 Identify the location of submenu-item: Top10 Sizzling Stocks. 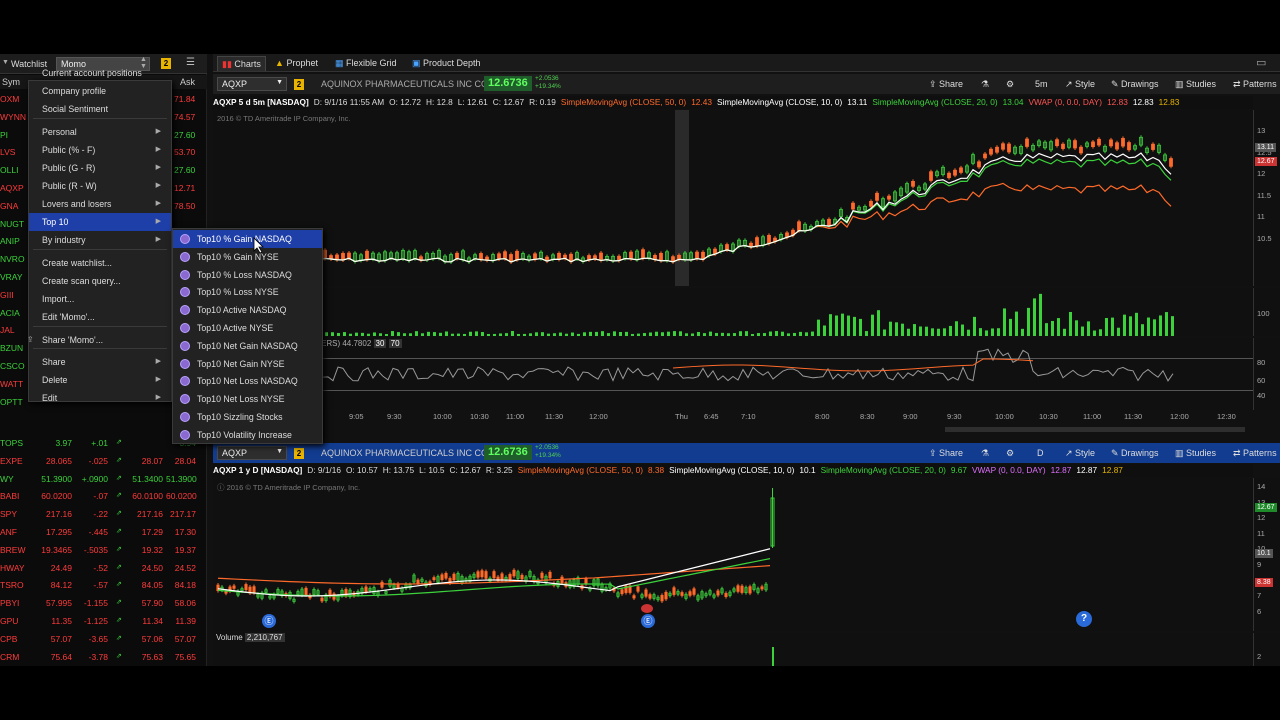
(247, 417).